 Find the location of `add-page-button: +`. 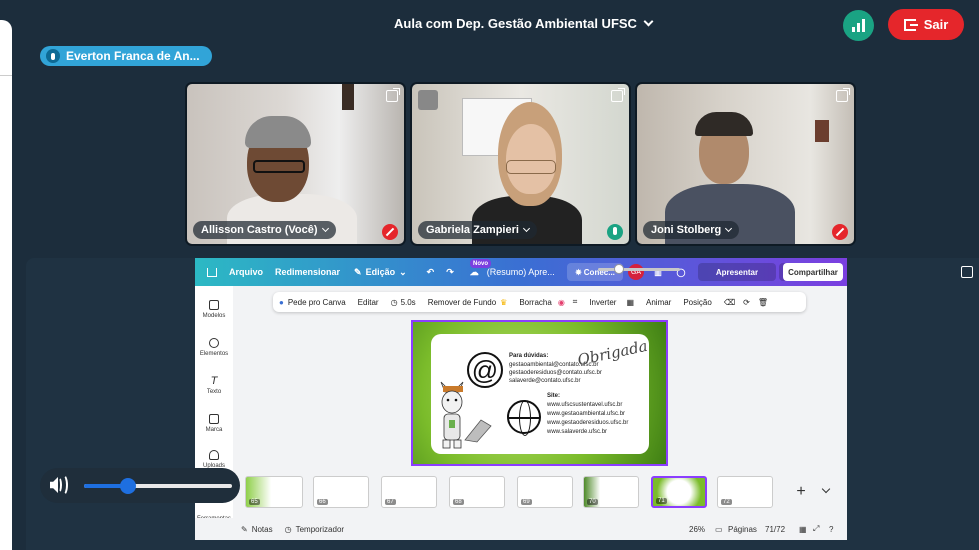

add-page-button: + is located at coordinates (801, 492).